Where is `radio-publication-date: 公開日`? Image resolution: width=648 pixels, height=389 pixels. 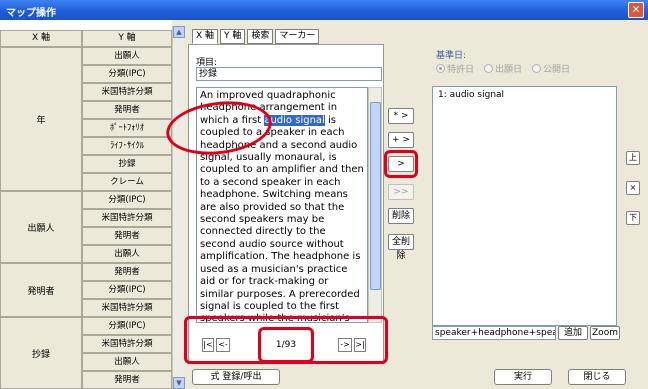 radio-publication-date: 公開日 is located at coordinates (551, 68).